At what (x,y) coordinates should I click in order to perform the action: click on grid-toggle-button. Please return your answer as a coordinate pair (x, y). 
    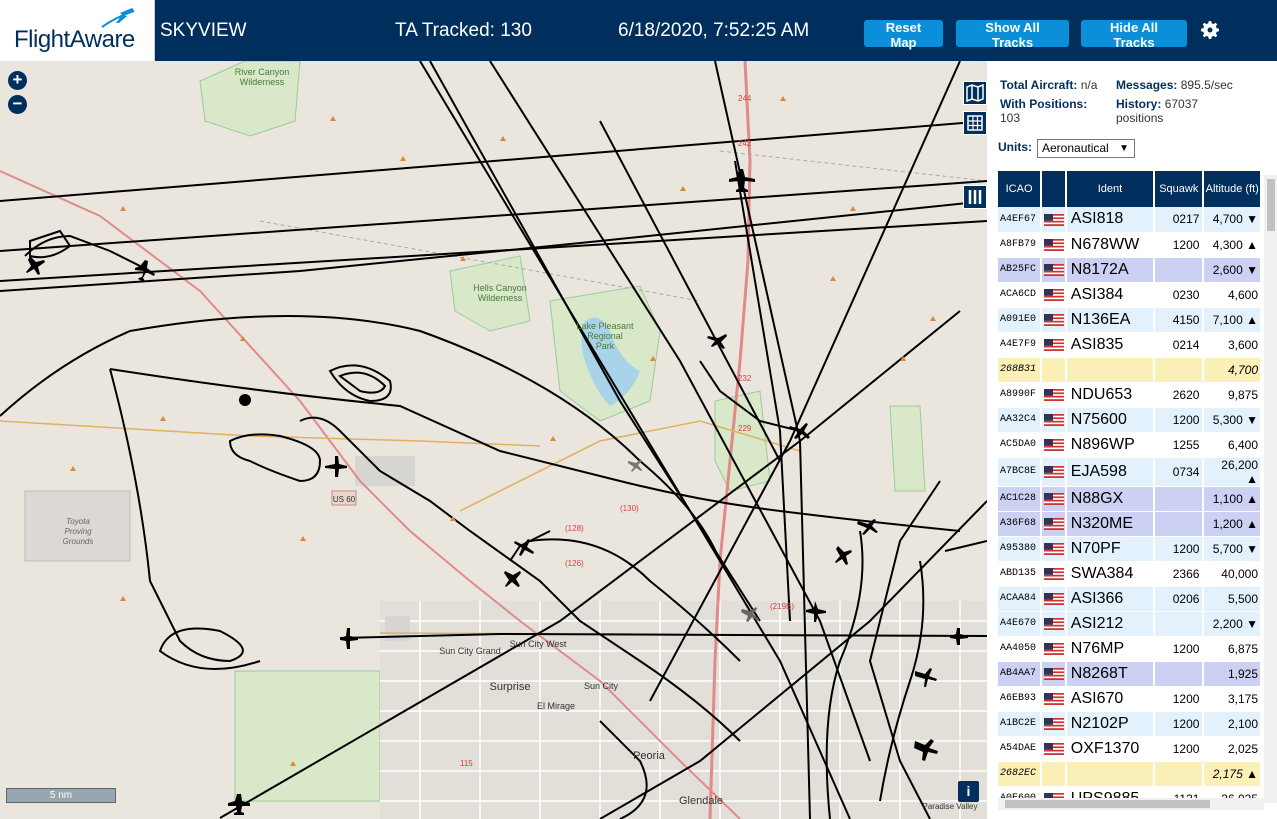
    Looking at the image, I should click on (975, 123).